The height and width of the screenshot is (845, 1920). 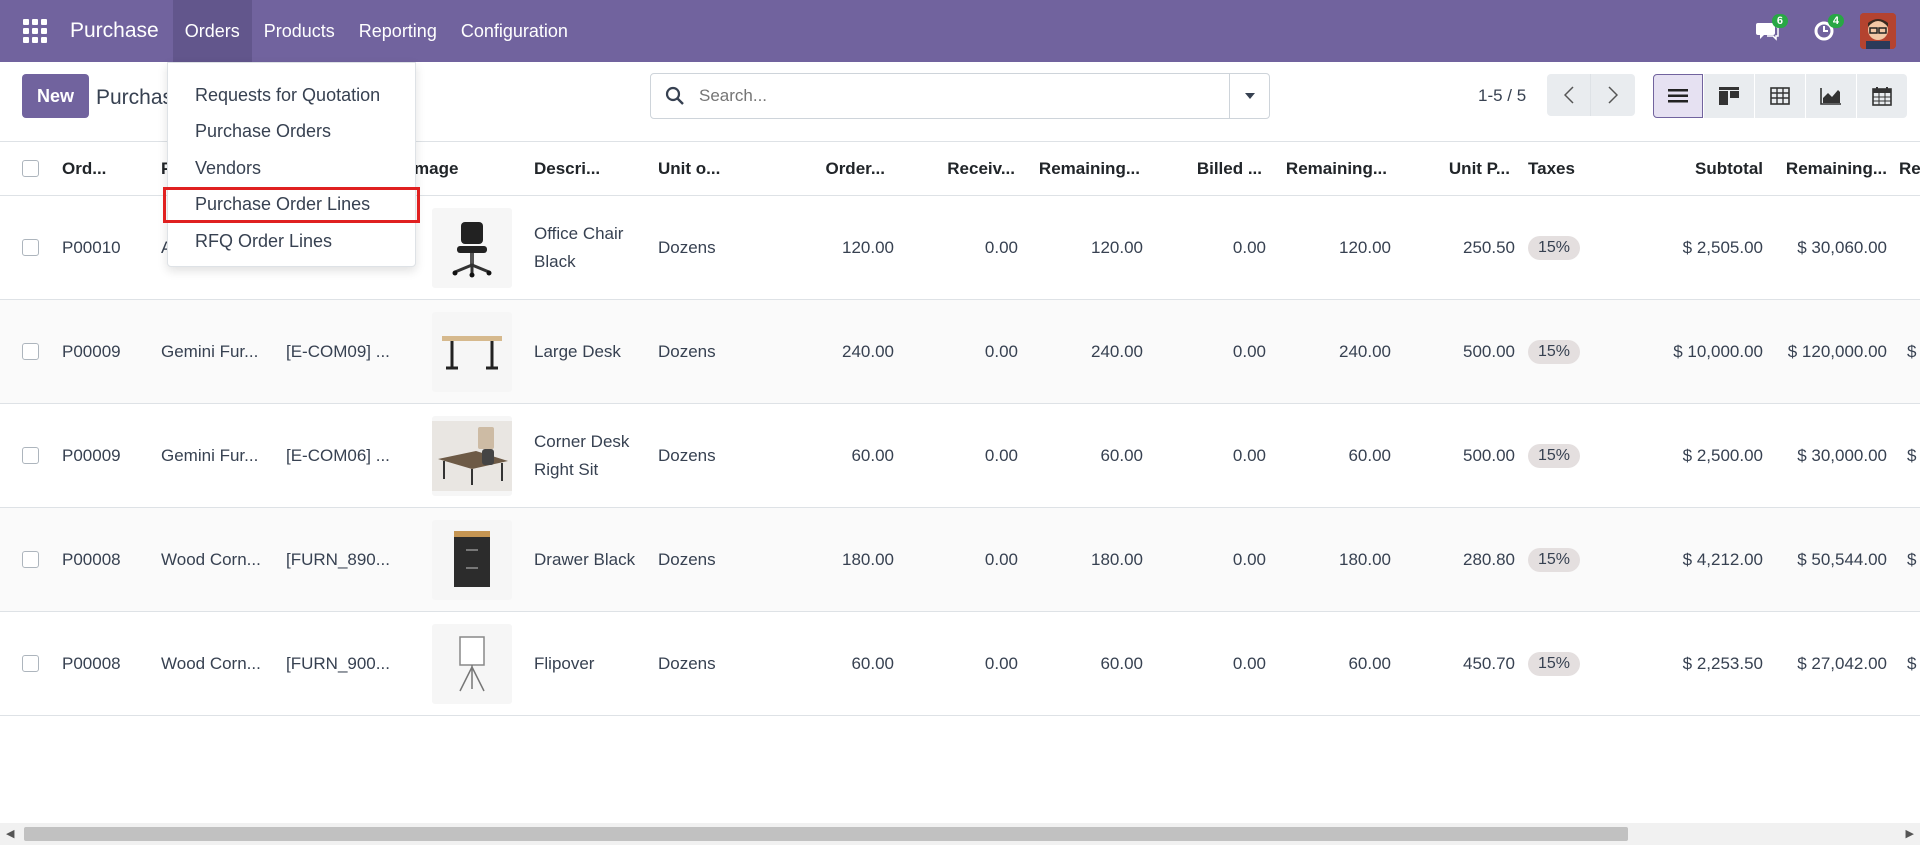 What do you see at coordinates (1691, 168) in the screenshot?
I see `col-subtotal: Subtotal` at bounding box center [1691, 168].